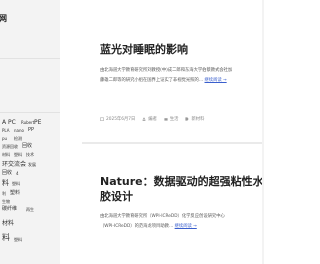 This screenshot has width=320, height=264. Describe the element at coordinates (180, 49) in the screenshot. I see `article-title: 蓝光对睡眠的影响` at that location.